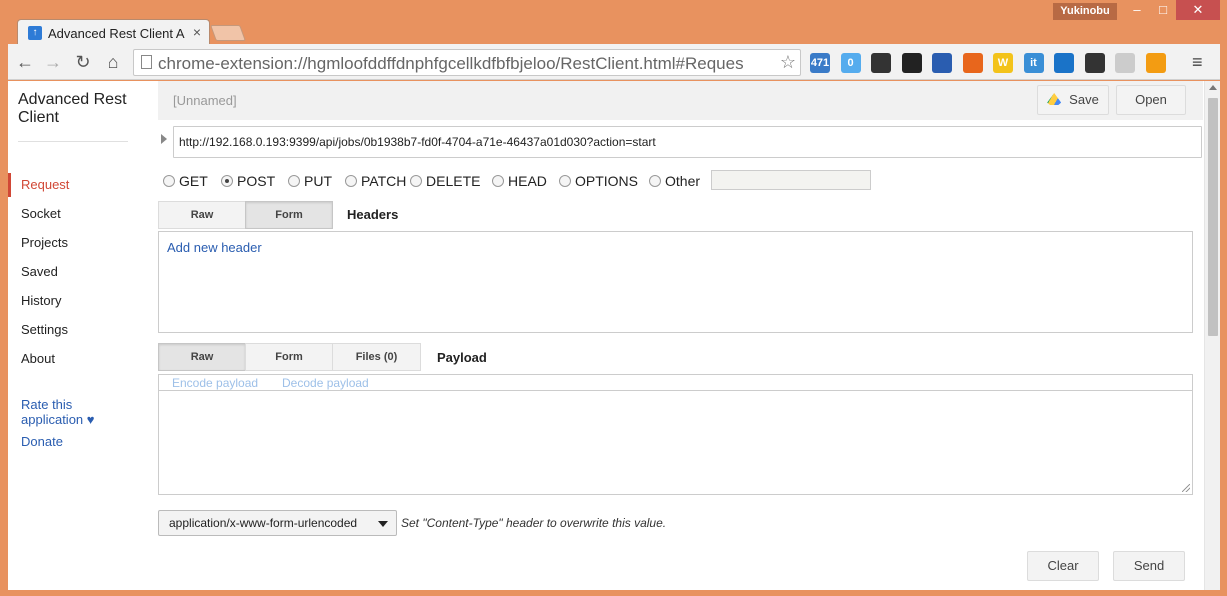 The width and height of the screenshot is (1227, 596). I want to click on method-delete: DELETE, so click(445, 181).